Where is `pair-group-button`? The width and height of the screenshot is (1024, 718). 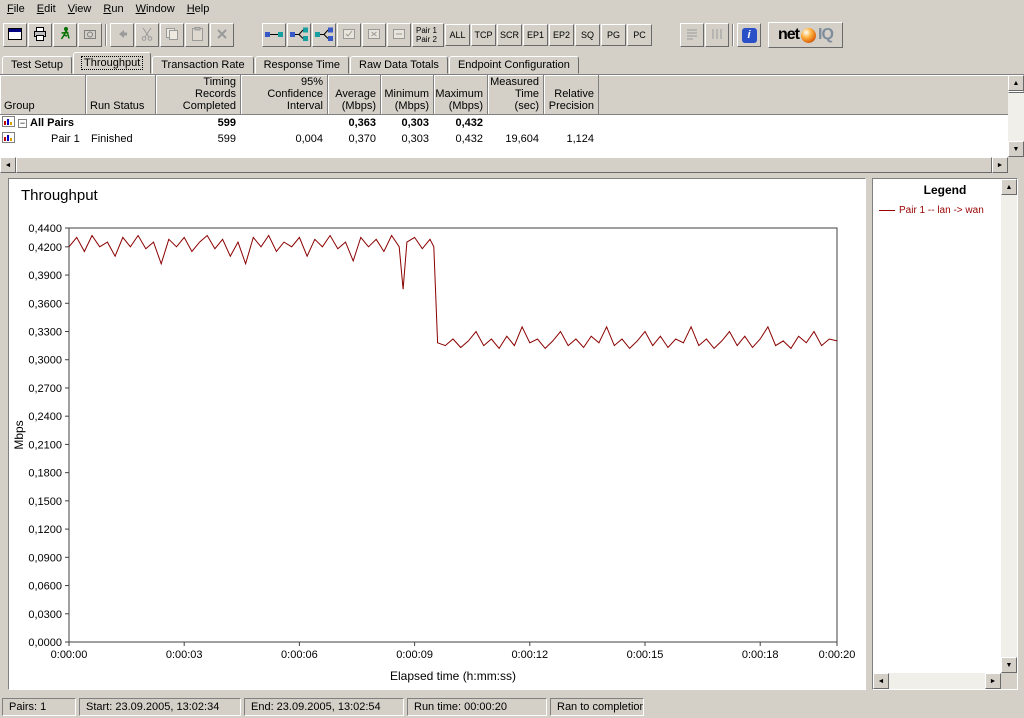
pair-group-button is located at coordinates (324, 35).